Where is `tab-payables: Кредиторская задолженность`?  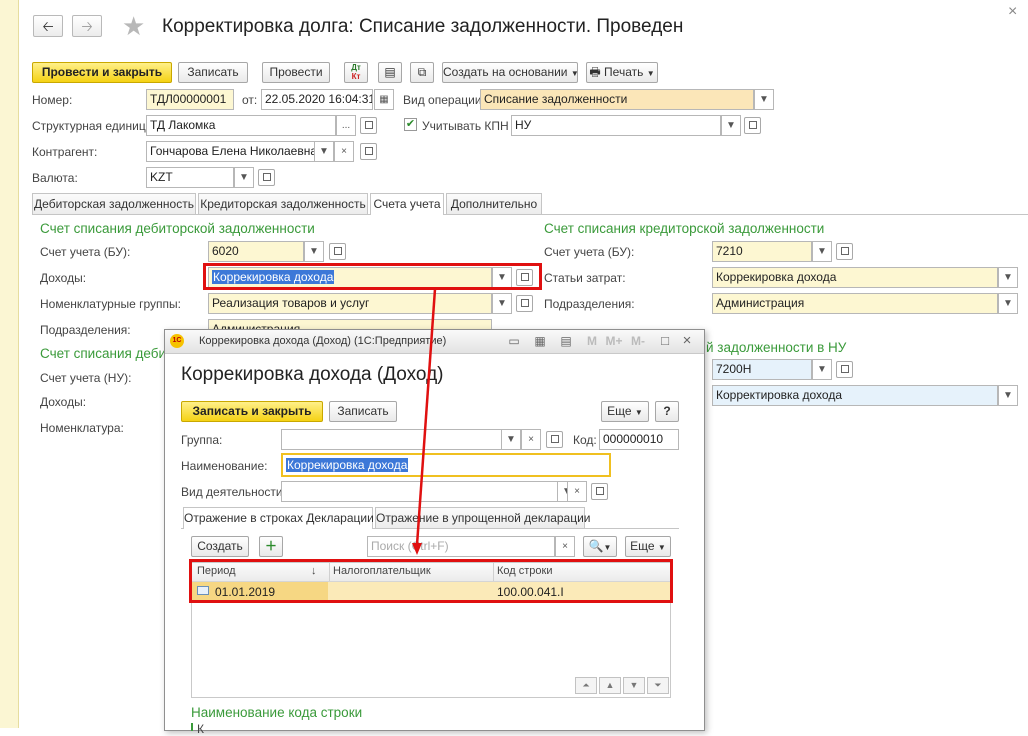 tab-payables: Кредиторская задолженность is located at coordinates (283, 203).